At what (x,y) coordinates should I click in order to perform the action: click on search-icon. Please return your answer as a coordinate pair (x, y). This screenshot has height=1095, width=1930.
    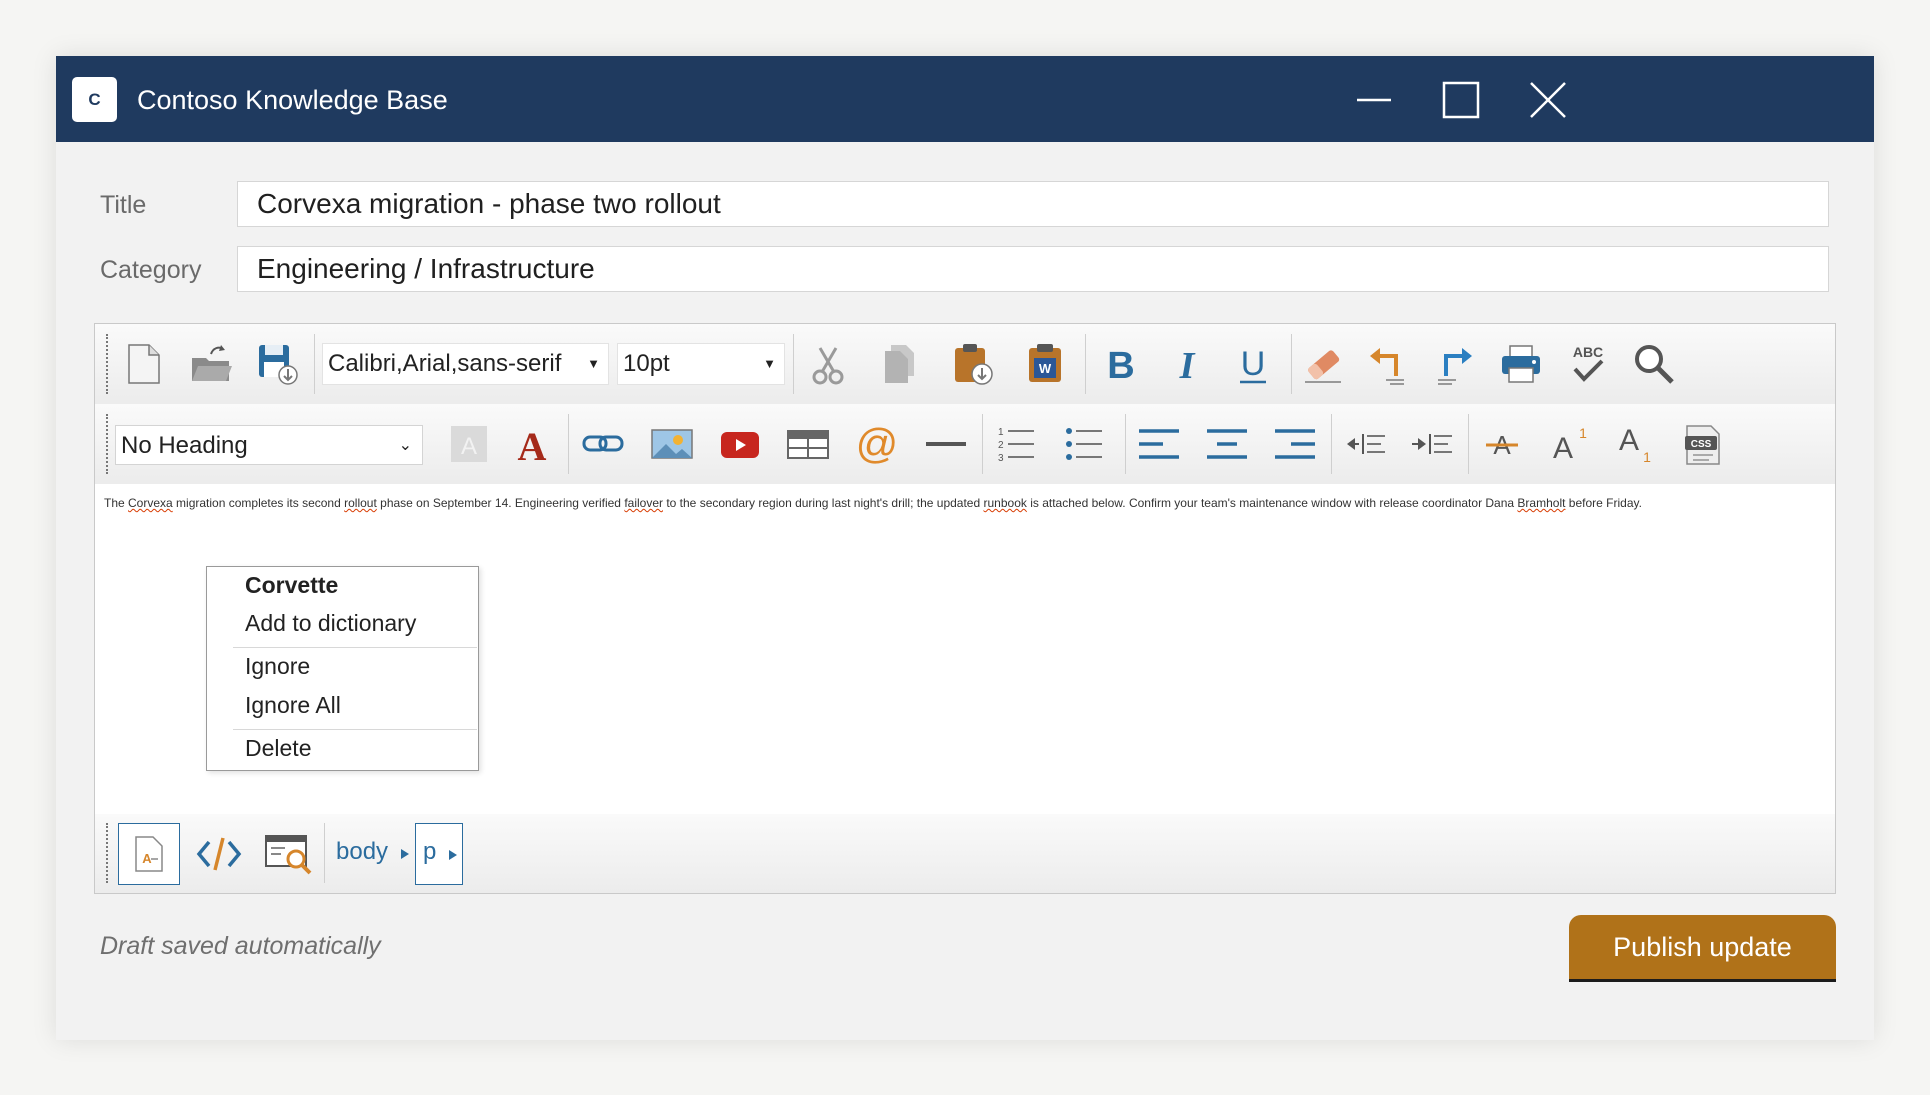
    Looking at the image, I should click on (1654, 364).